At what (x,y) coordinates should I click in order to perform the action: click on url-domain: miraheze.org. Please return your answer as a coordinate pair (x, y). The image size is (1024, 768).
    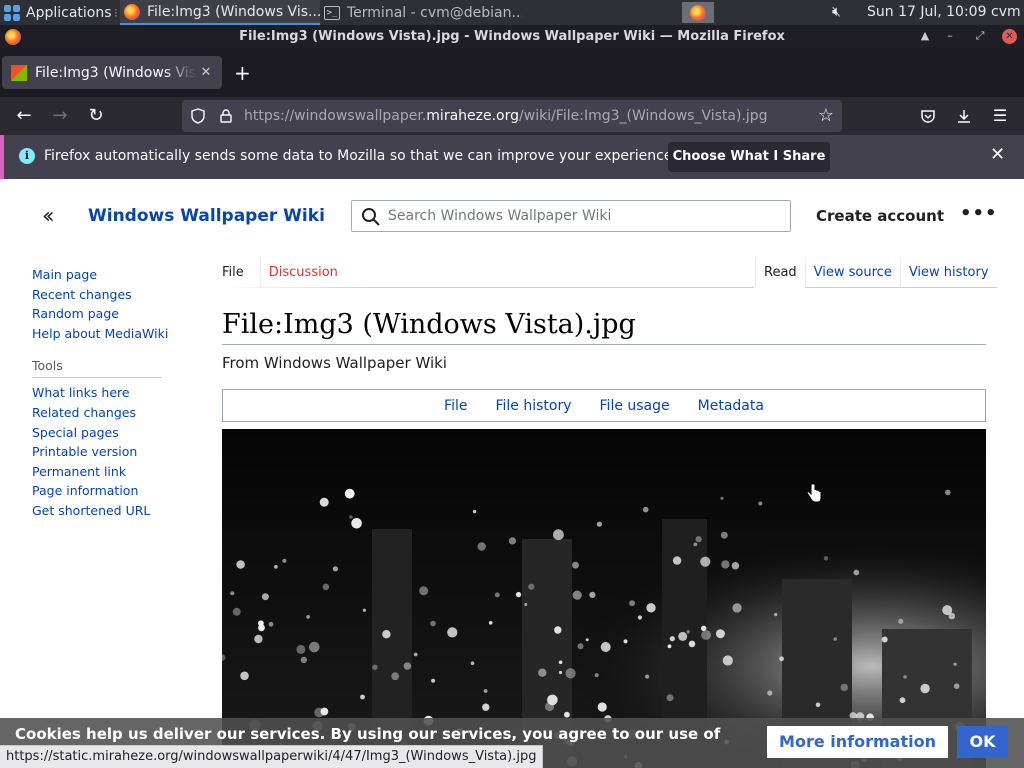
    Looking at the image, I should click on (473, 116).